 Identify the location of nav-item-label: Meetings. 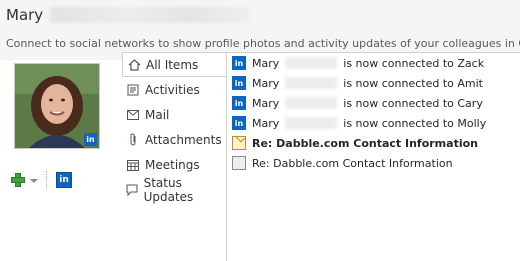
(172, 164).